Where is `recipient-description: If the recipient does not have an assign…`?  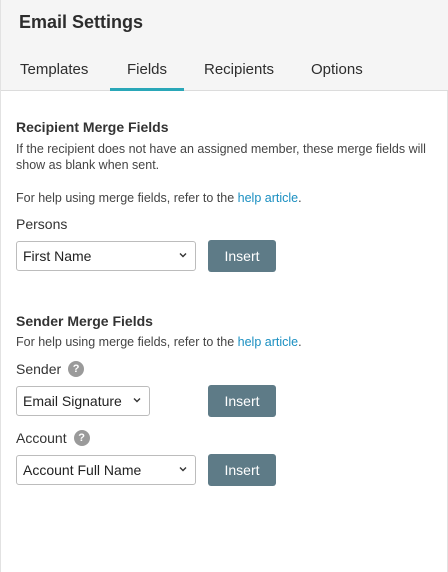
recipient-description: If the recipient does not have an assign… is located at coordinates (221, 157).